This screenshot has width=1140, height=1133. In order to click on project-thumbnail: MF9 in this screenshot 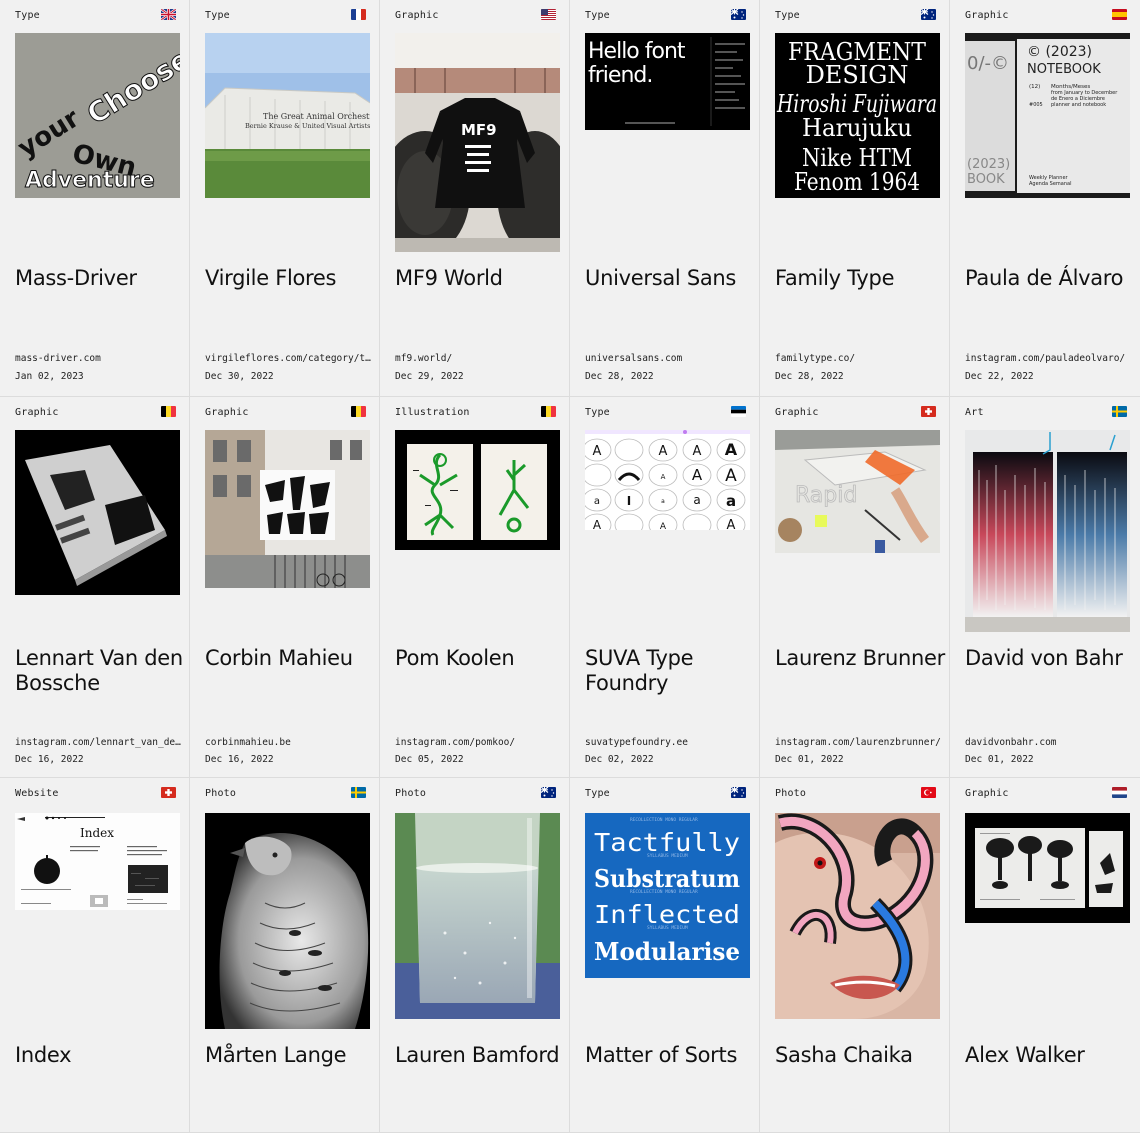, I will do `click(477, 142)`.